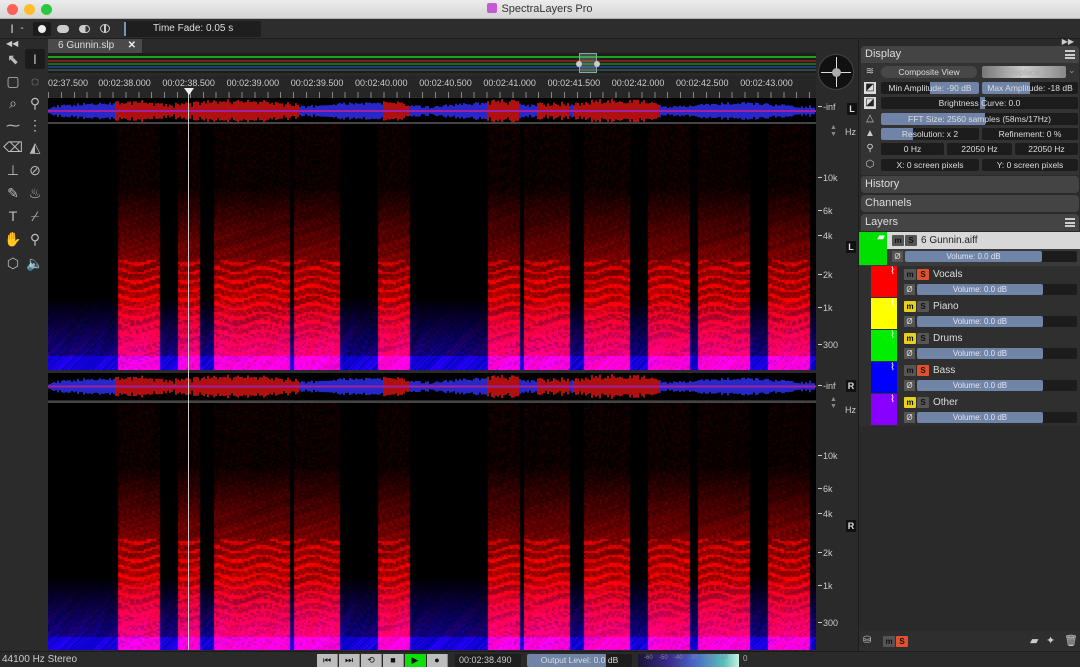 The width and height of the screenshot is (1080, 667). I want to click on tool-dropdown: -, so click(22, 29).